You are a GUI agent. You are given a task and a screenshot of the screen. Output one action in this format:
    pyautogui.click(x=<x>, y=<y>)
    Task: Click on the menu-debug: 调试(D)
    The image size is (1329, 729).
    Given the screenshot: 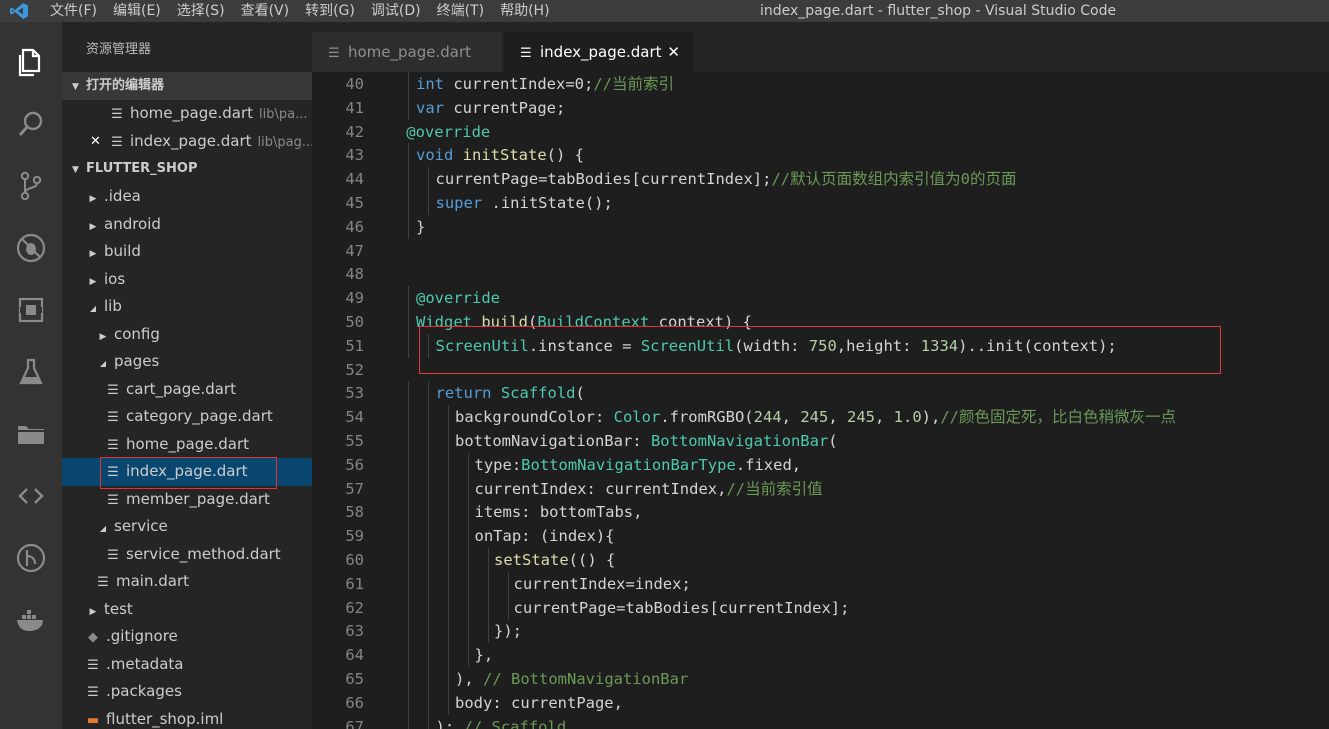 What is the action you would take?
    pyautogui.click(x=396, y=11)
    